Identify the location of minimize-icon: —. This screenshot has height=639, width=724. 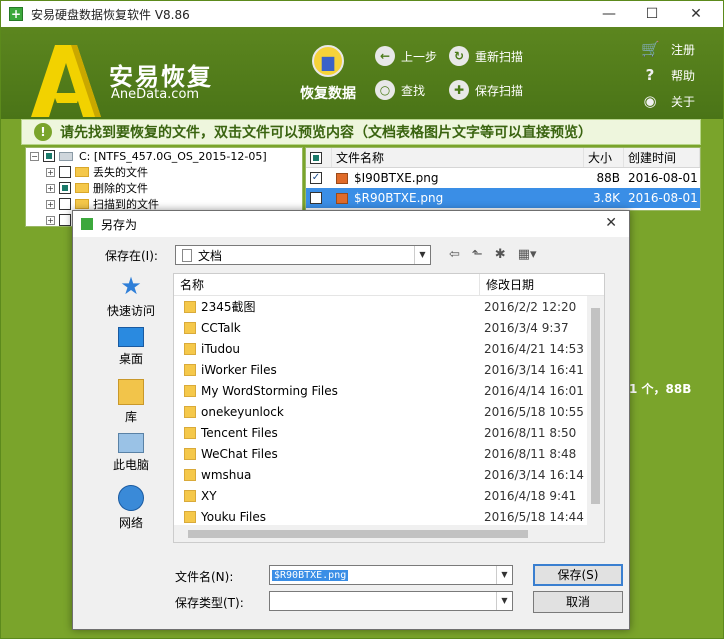
(609, 14).